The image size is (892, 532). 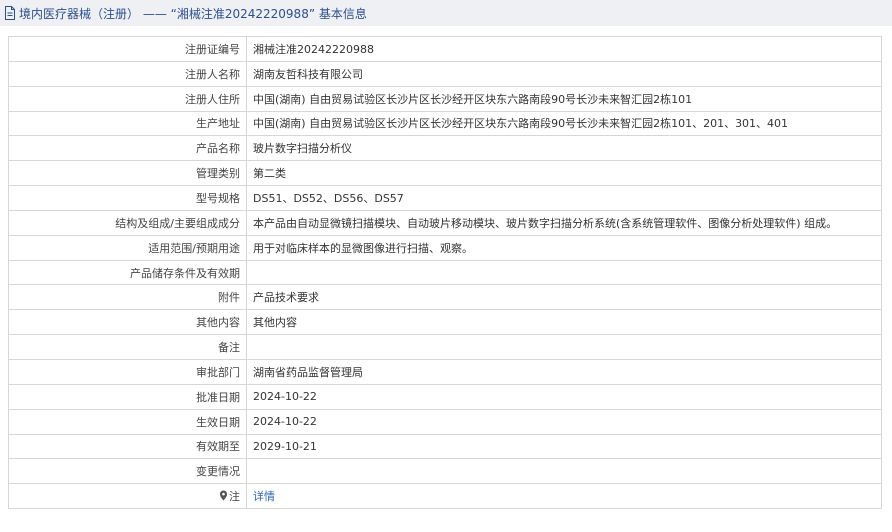 I want to click on table-row: 注册人名称 湖南友哲科技有限公司, so click(x=445, y=73).